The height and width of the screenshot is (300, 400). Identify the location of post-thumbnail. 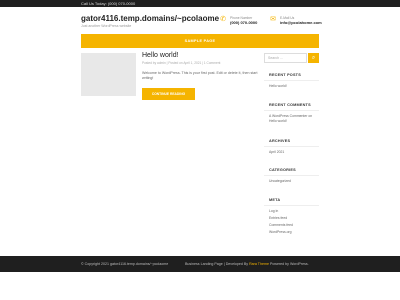
(108, 74).